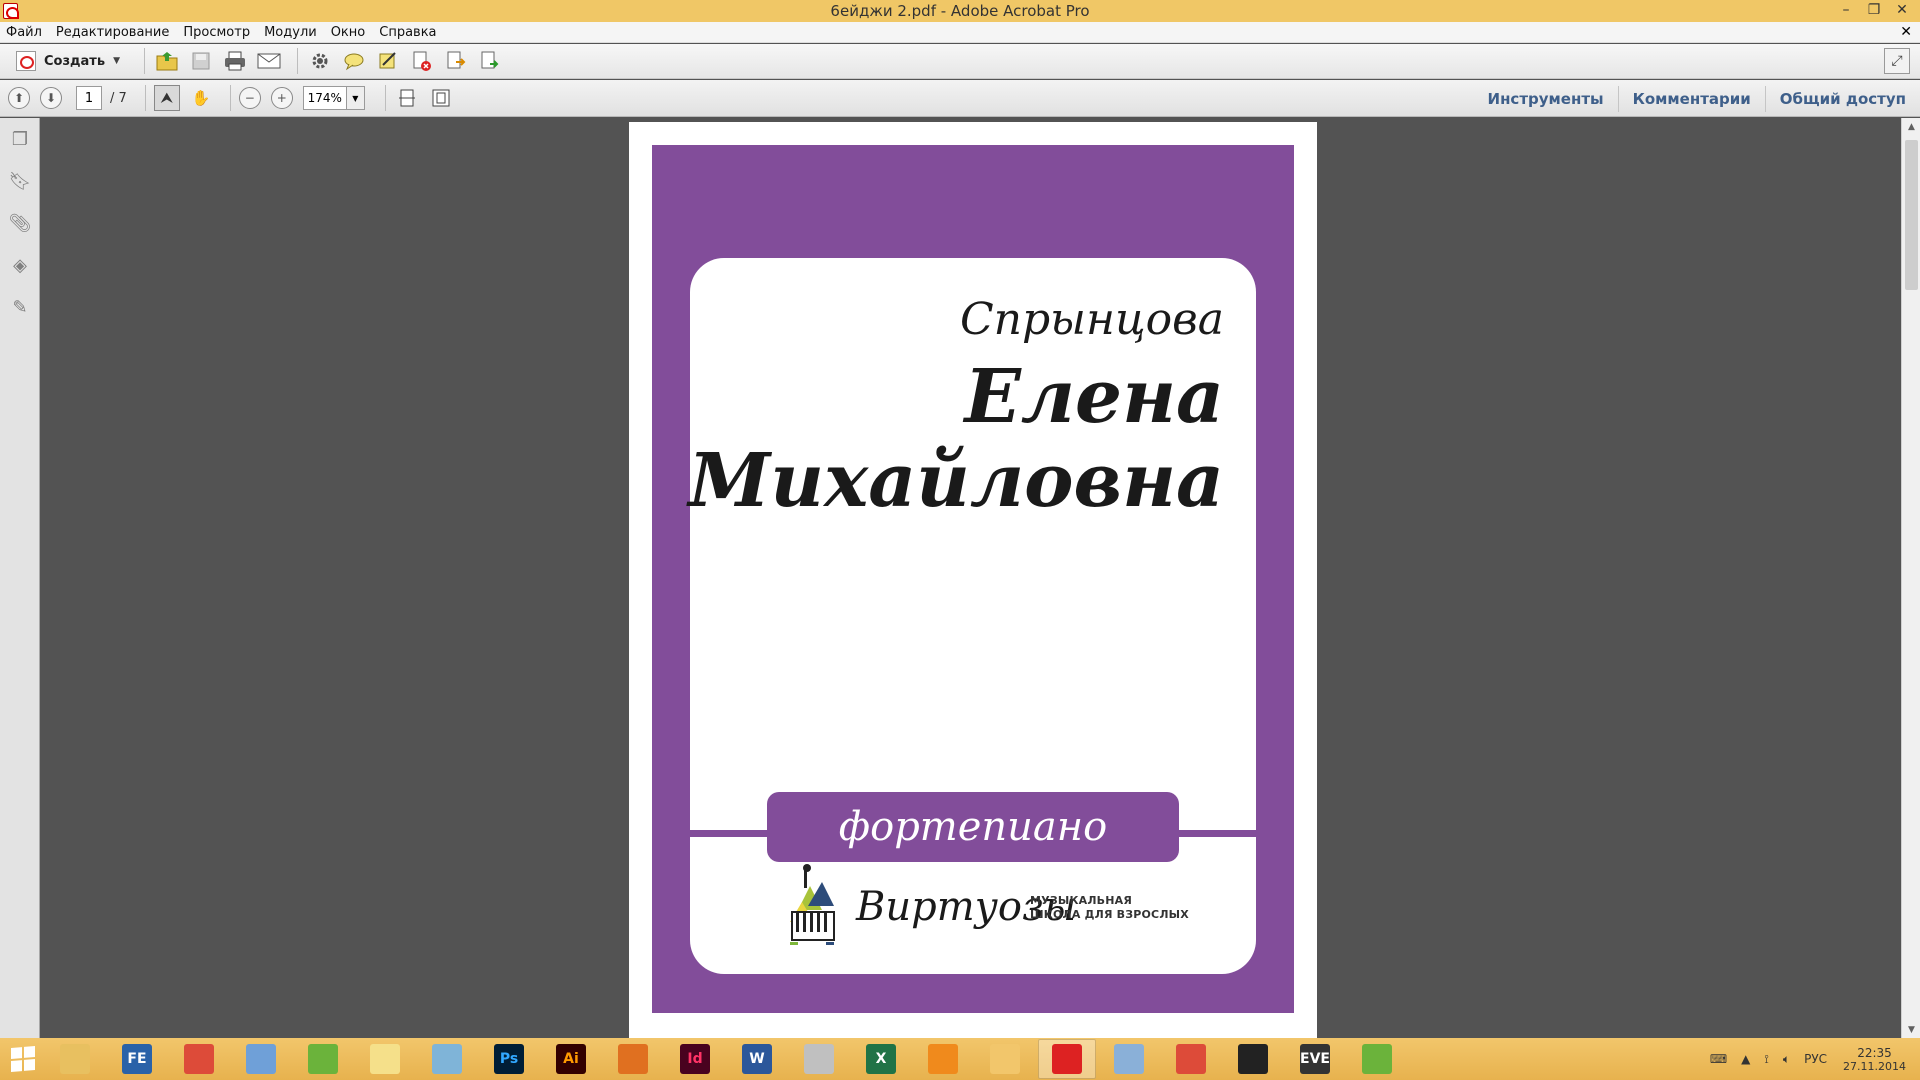  I want to click on keyboard-icon: ⌨, so click(1718, 1059).